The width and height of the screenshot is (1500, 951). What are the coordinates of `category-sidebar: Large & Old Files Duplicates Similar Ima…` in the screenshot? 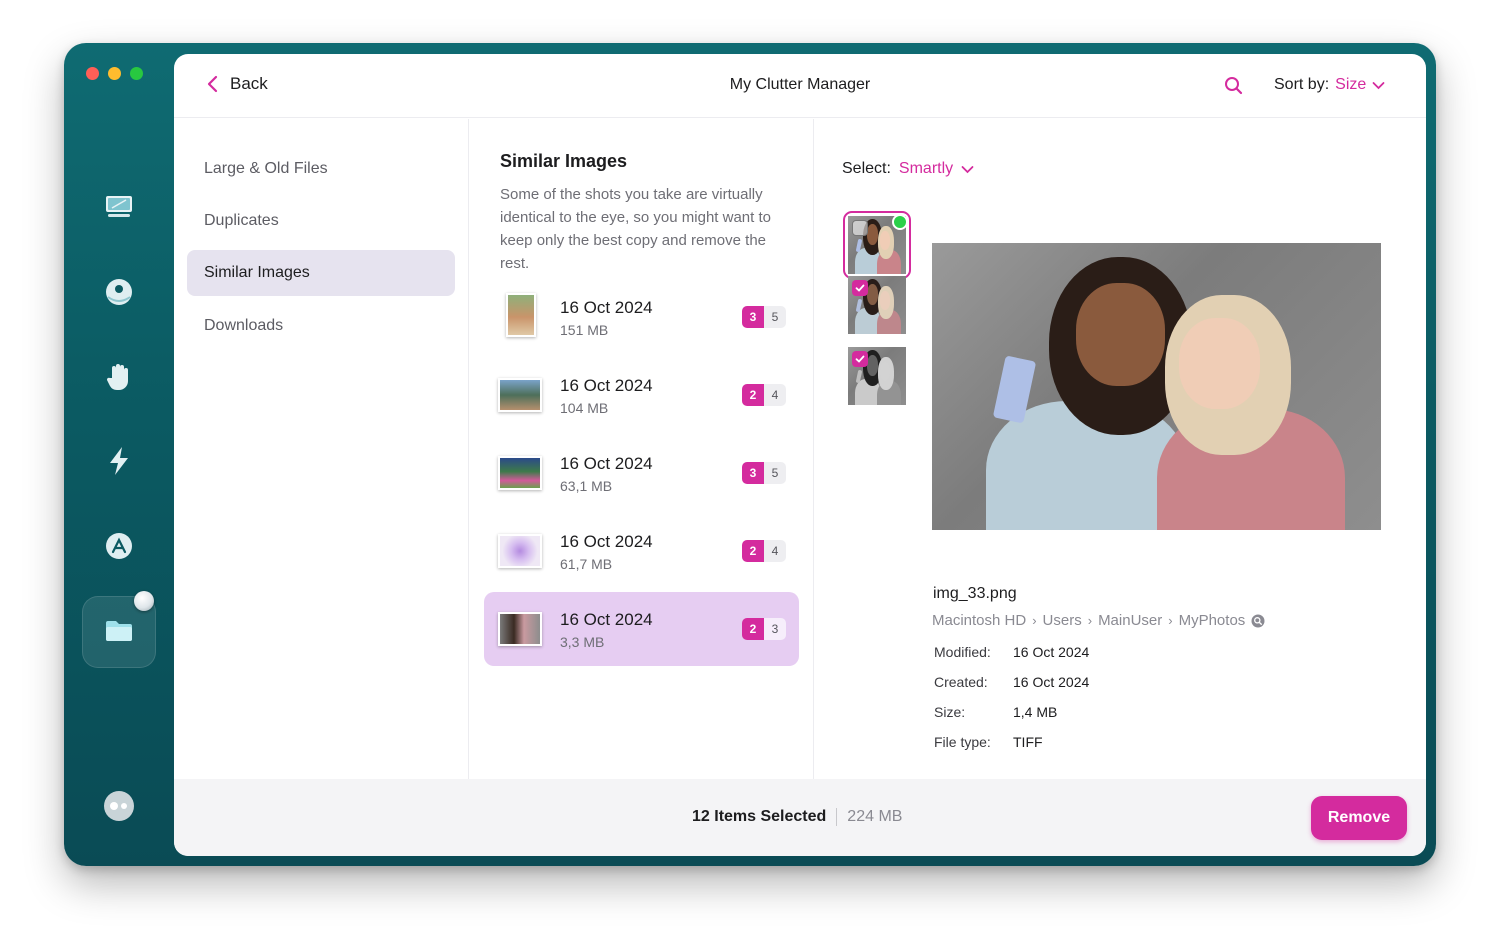 It's located at (321, 449).